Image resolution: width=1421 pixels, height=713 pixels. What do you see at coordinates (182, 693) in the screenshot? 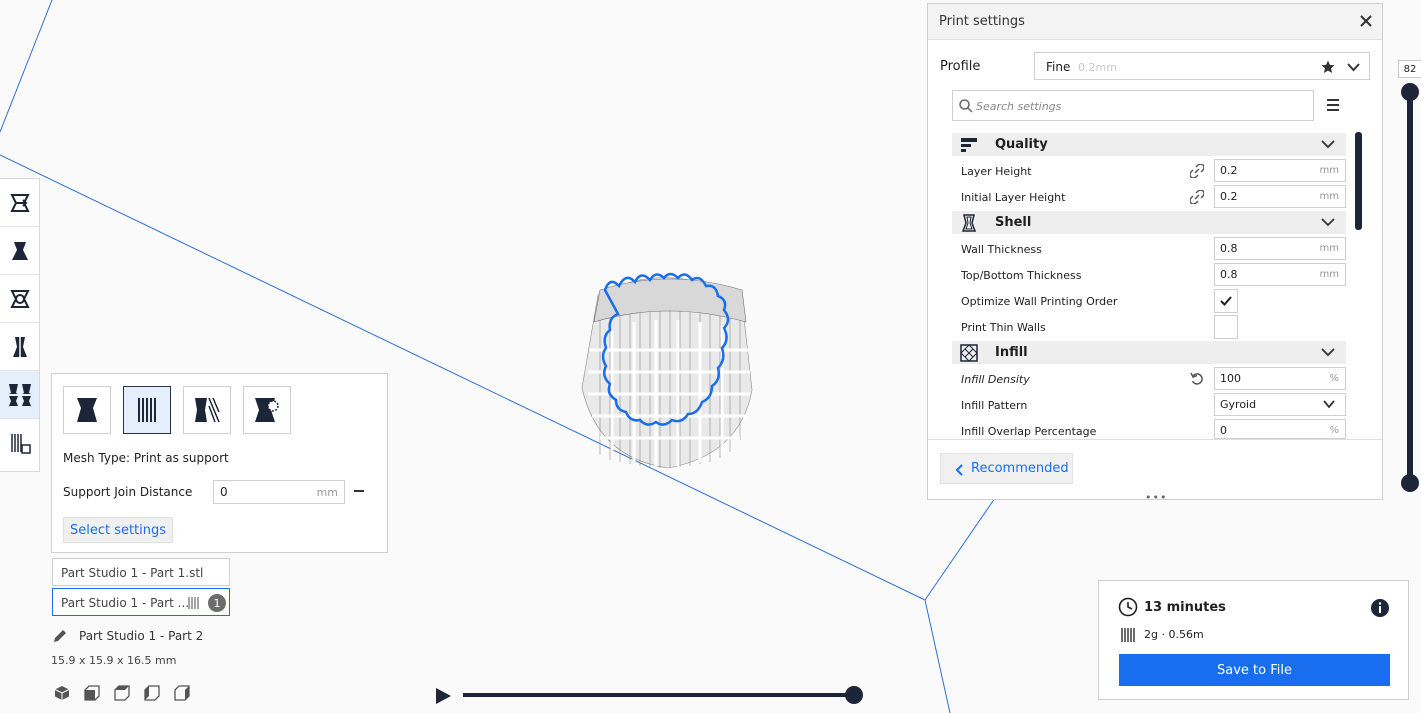
I see `view-right-icon` at bounding box center [182, 693].